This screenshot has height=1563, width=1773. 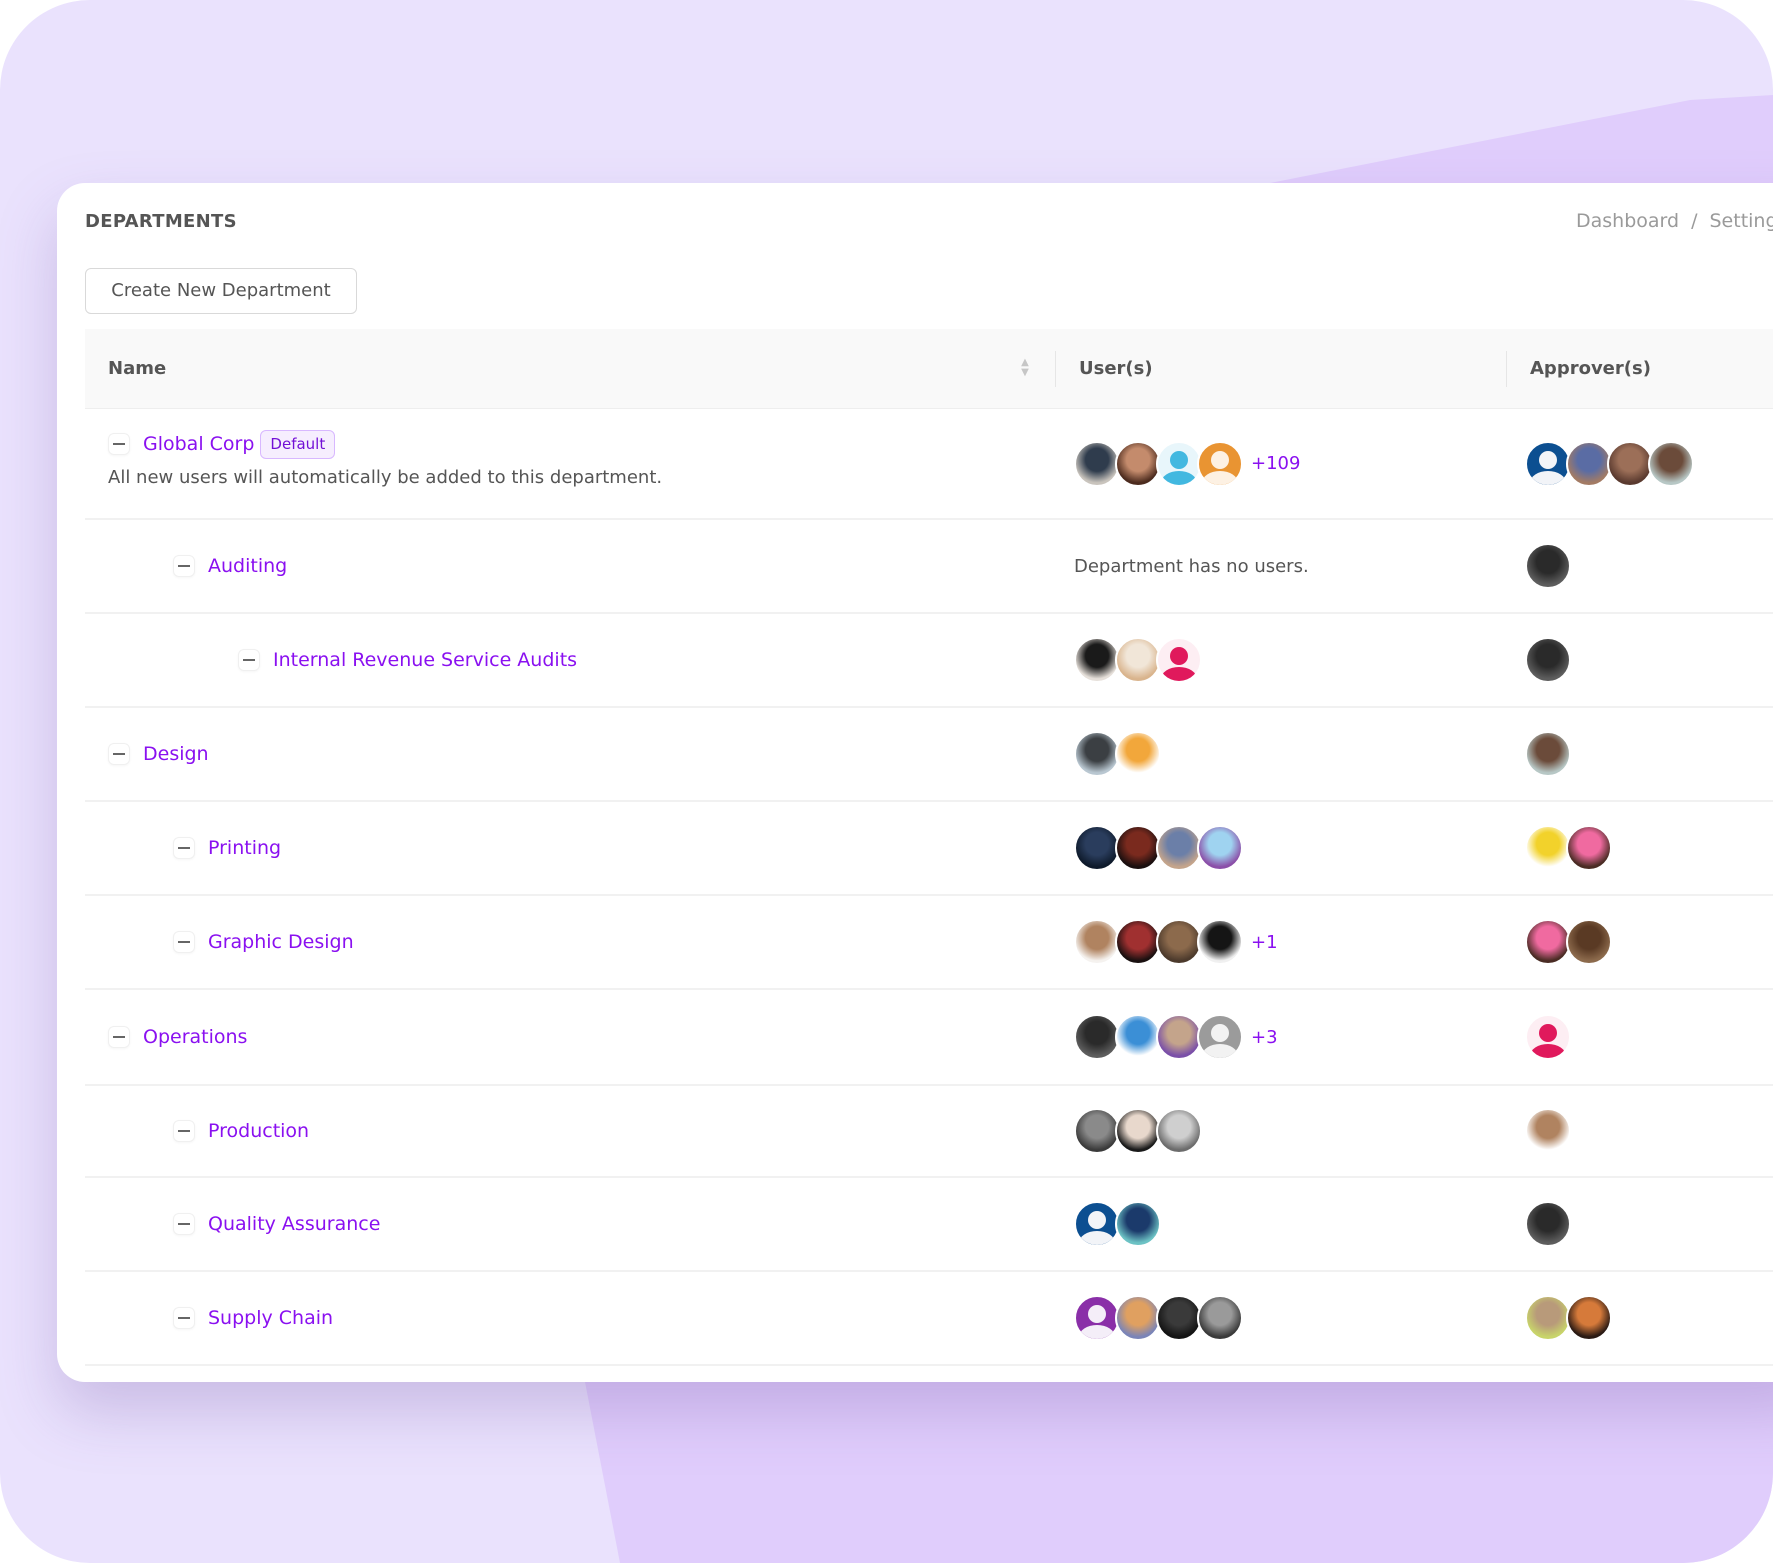 What do you see at coordinates (929, 661) in the screenshot?
I see `table-row: Internal Revenue Service Audits` at bounding box center [929, 661].